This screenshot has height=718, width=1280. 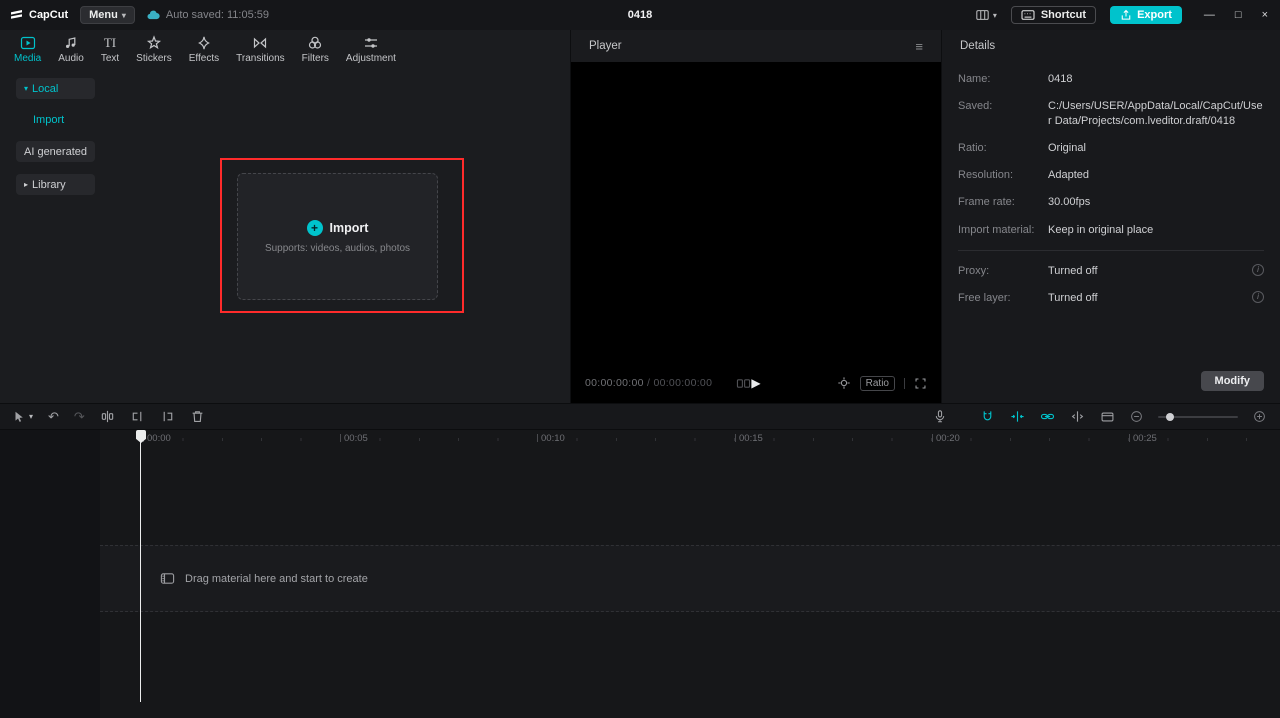 I want to click on redo-button: ↷, so click(x=79, y=416).